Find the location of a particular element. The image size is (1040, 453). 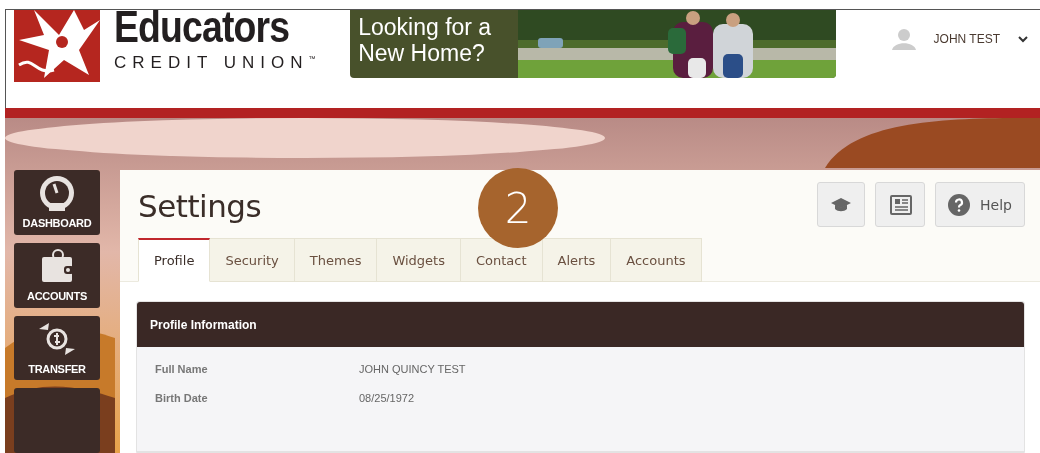

field-label: Full Name is located at coordinates (182, 369).